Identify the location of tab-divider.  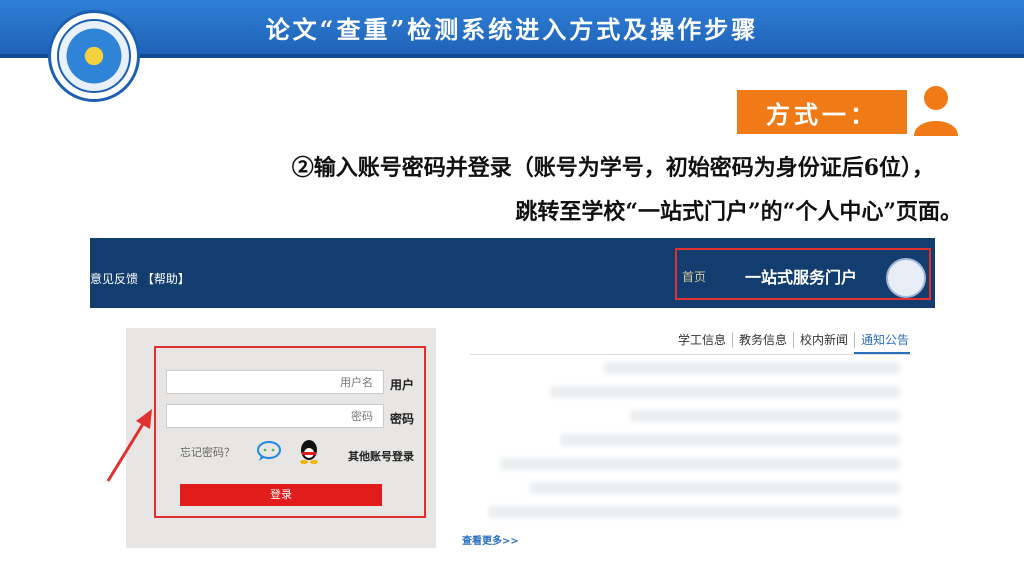
(691, 354).